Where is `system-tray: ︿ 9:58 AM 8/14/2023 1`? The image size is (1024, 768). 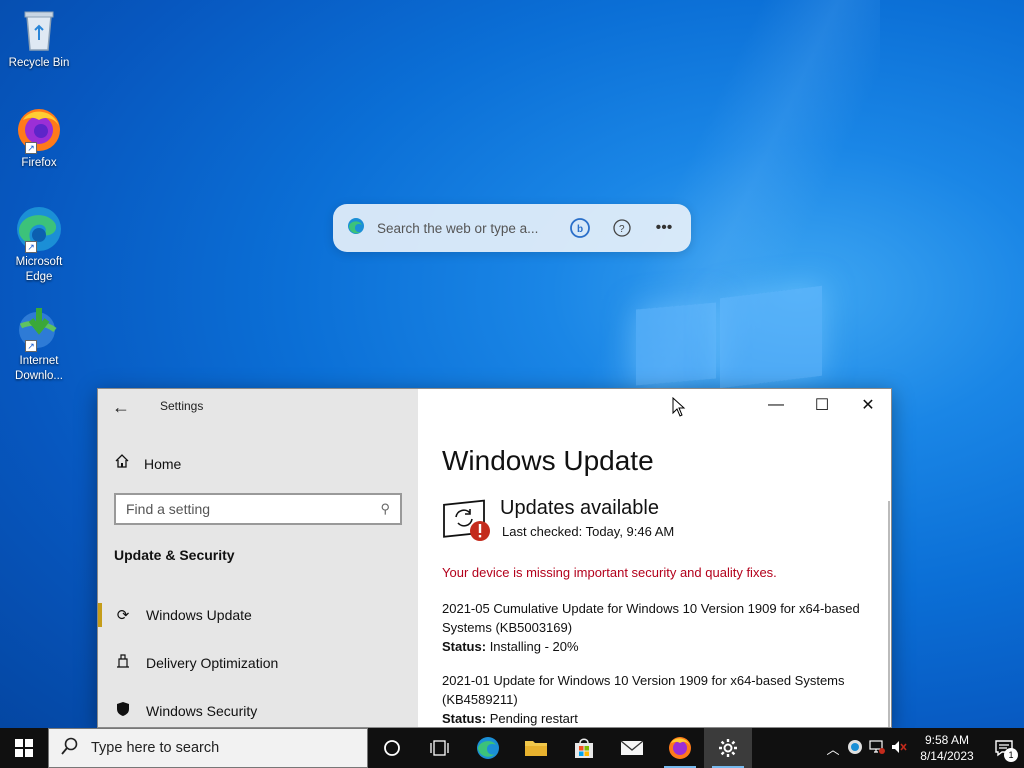 system-tray: ︿ 9:58 AM 8/14/2023 1 is located at coordinates (923, 748).